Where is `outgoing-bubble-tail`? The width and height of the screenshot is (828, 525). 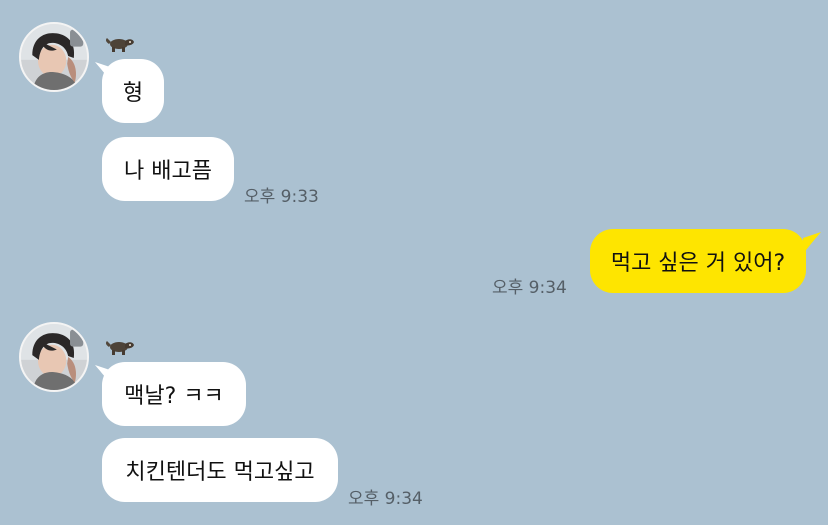
outgoing-bubble-tail is located at coordinates (812, 243).